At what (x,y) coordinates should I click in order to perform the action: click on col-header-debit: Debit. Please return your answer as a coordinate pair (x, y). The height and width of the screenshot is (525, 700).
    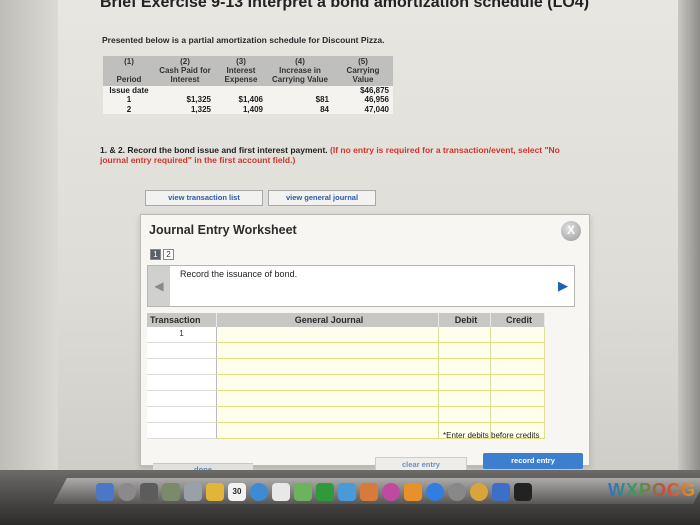
    Looking at the image, I should click on (465, 320).